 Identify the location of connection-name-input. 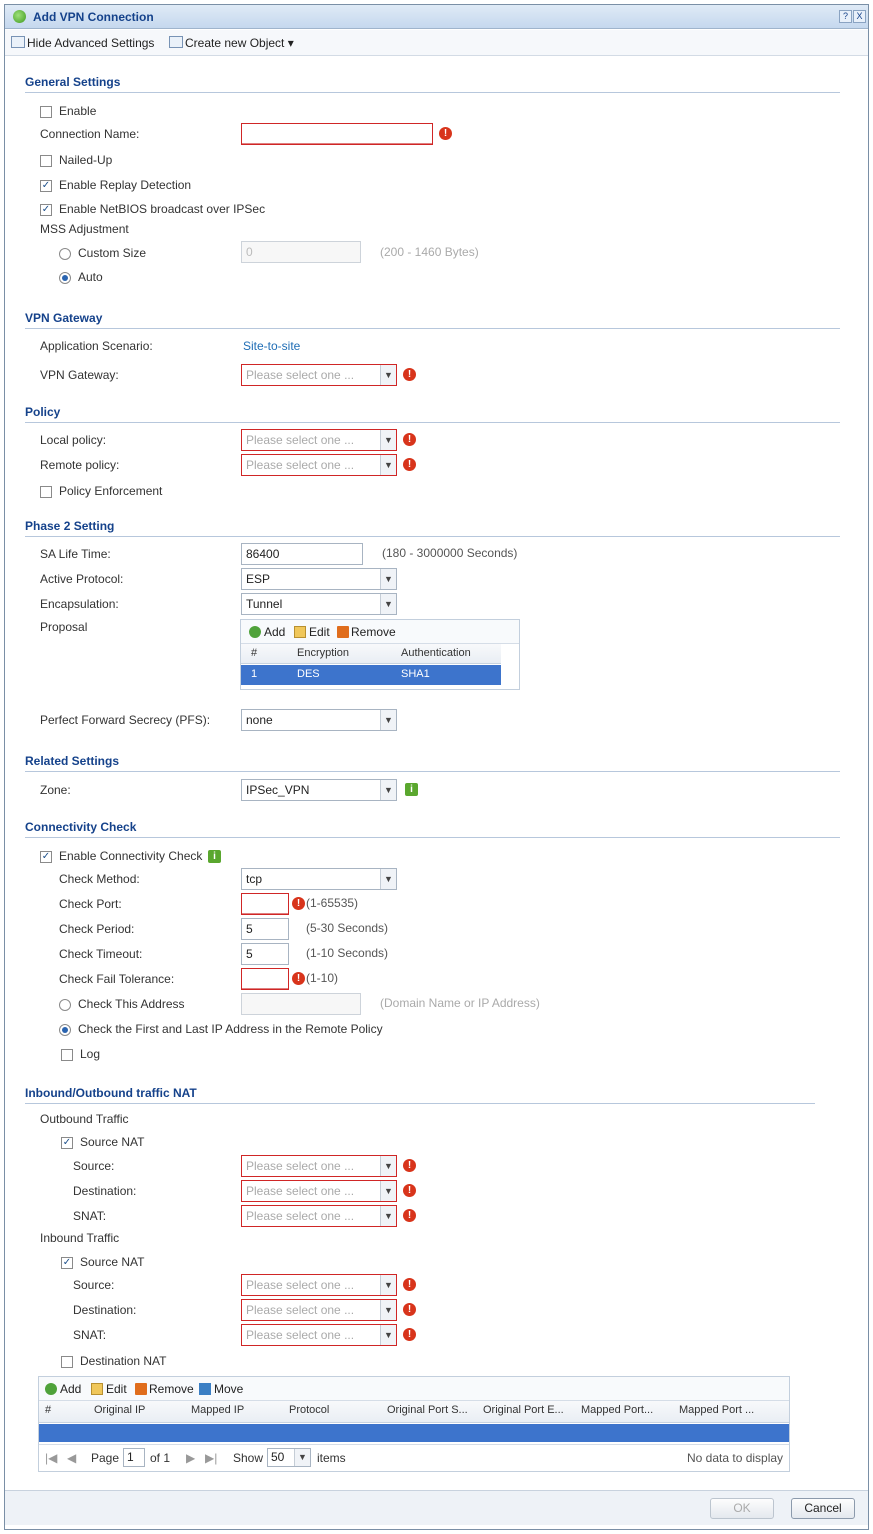
(337, 134).